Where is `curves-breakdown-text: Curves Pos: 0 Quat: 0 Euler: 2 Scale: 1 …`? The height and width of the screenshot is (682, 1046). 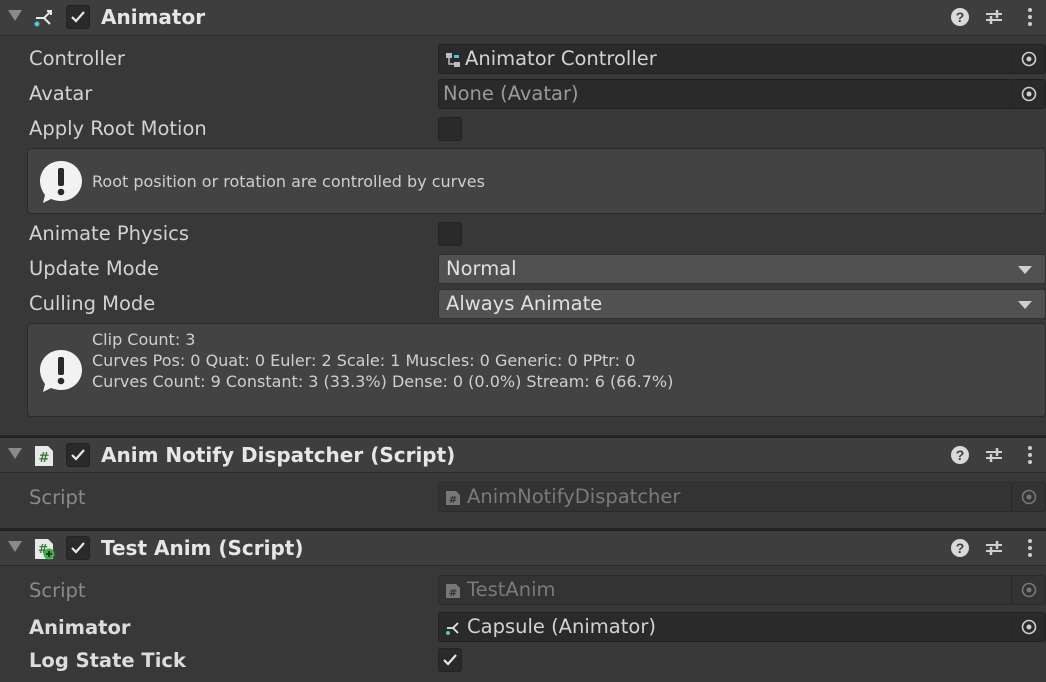 curves-breakdown-text: Curves Pos: 0 Quat: 0 Euler: 2 Scale: 1 … is located at coordinates (364, 360).